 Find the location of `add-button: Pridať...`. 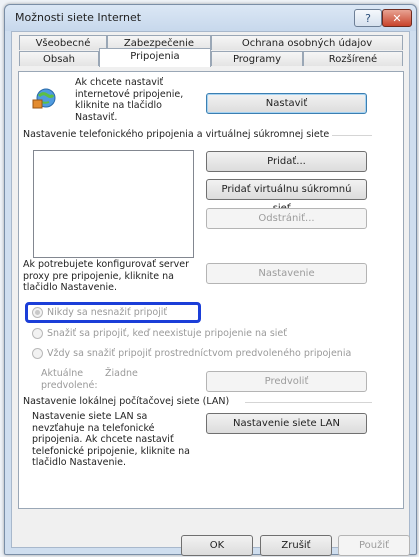

add-button: Pridať... is located at coordinates (286, 161).